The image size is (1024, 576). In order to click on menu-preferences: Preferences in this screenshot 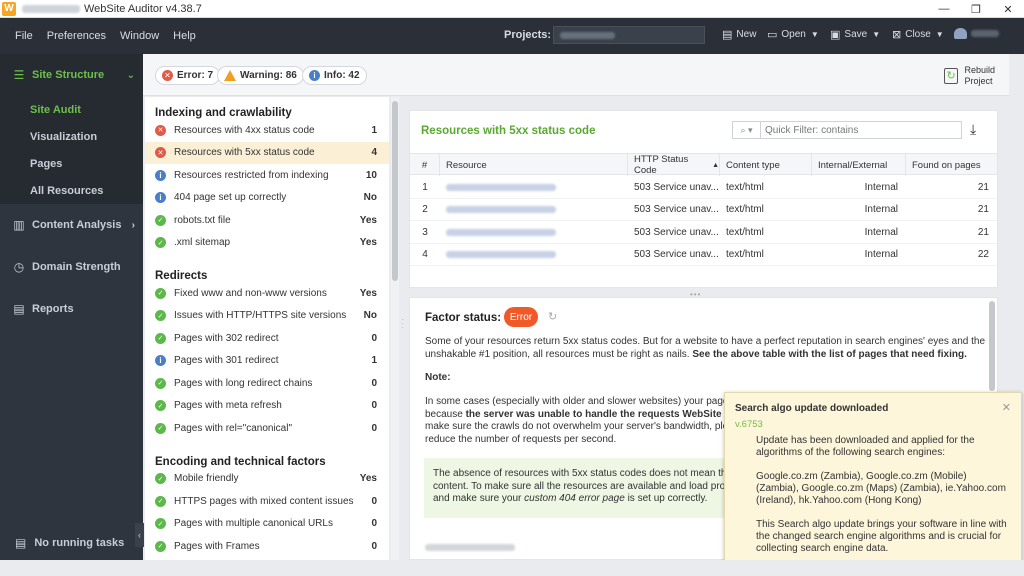, I will do `click(76, 36)`.